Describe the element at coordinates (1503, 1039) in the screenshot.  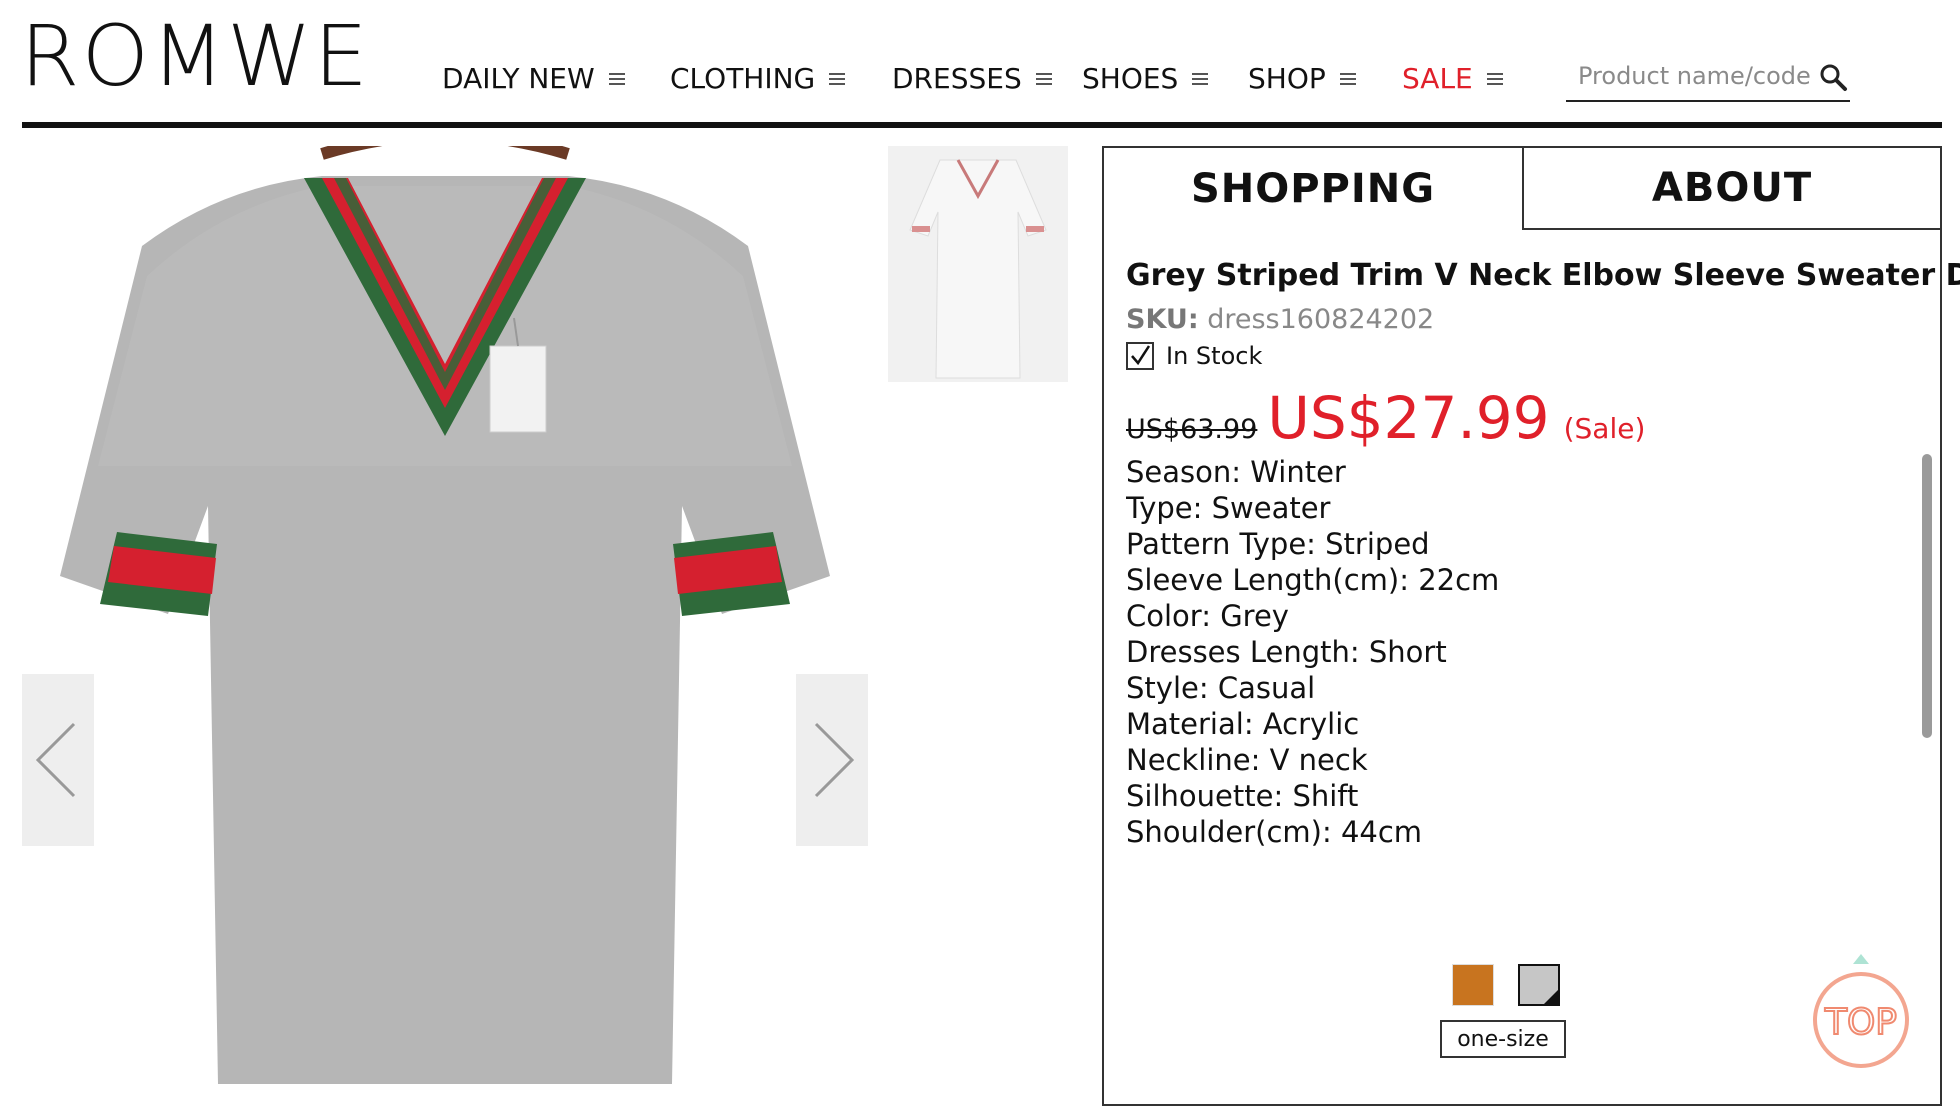
I see `size-option: one-size` at that location.